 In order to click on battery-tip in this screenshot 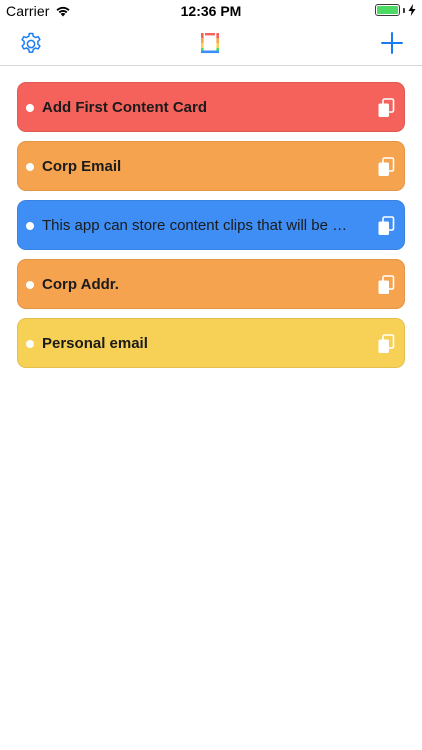, I will do `click(404, 10)`.